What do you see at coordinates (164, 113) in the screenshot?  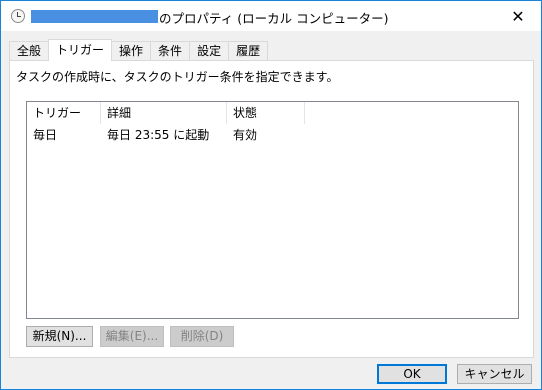 I see `column-header-detail: 詳細` at bounding box center [164, 113].